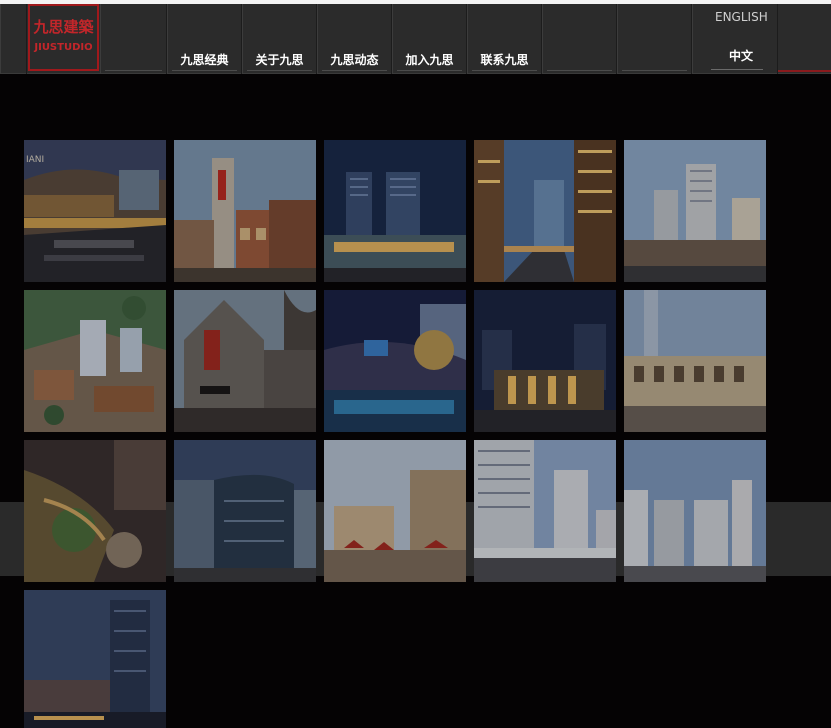  I want to click on project-thumb-street-tower, so click(245, 211).